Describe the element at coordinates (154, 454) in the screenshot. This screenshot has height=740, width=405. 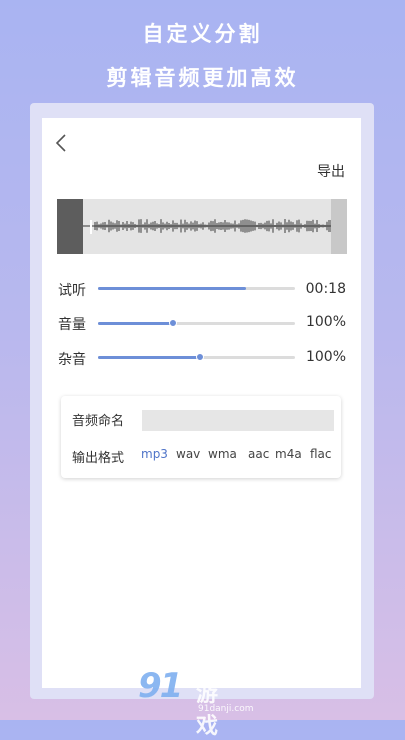
I see `format-option-mp3: mp3` at that location.